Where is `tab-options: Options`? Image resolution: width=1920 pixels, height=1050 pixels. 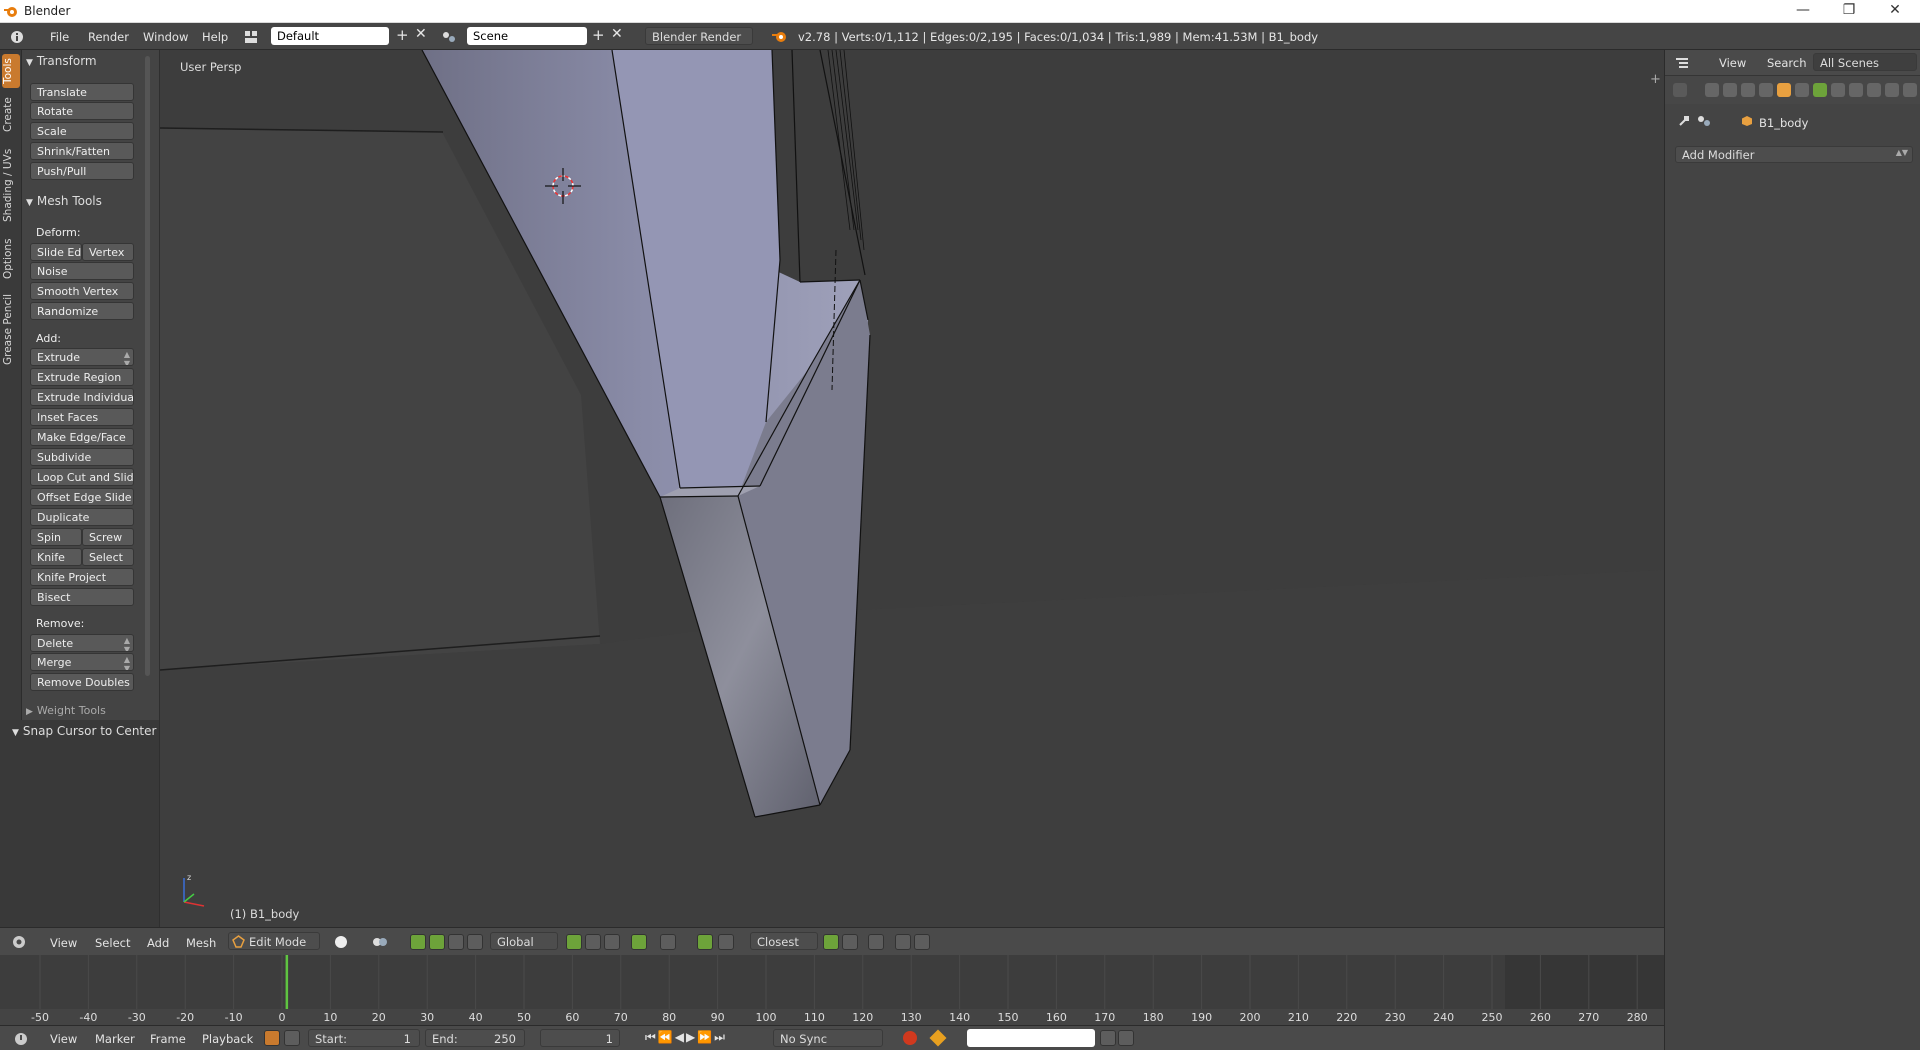
tab-options: Options is located at coordinates (11, 259).